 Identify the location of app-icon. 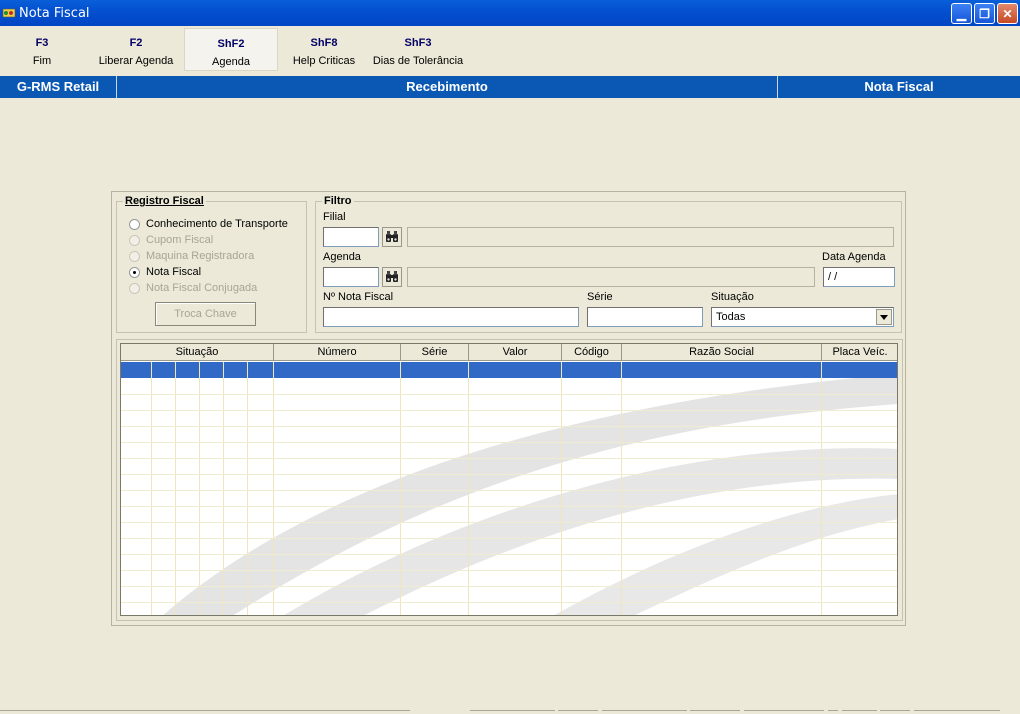
(9, 13).